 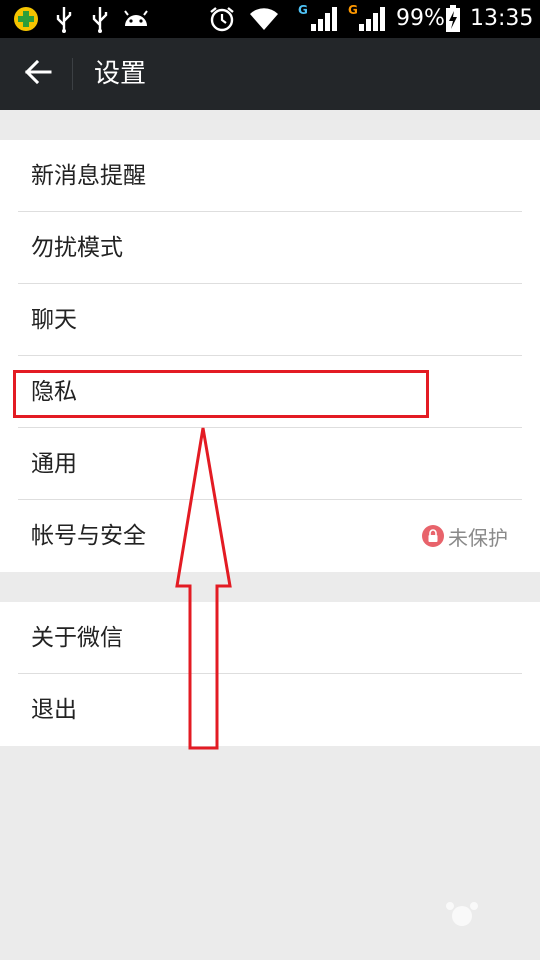 What do you see at coordinates (264, 19) in the screenshot?
I see `wifi-icon` at bounding box center [264, 19].